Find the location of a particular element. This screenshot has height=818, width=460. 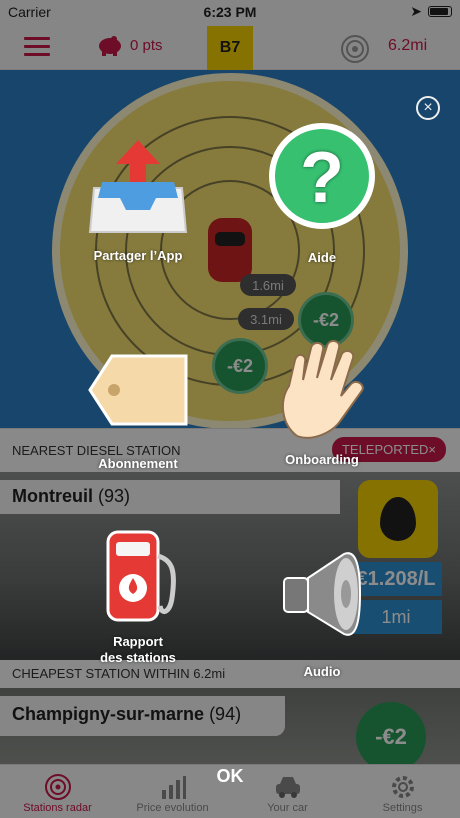

help-icon: ? is located at coordinates (322, 176).